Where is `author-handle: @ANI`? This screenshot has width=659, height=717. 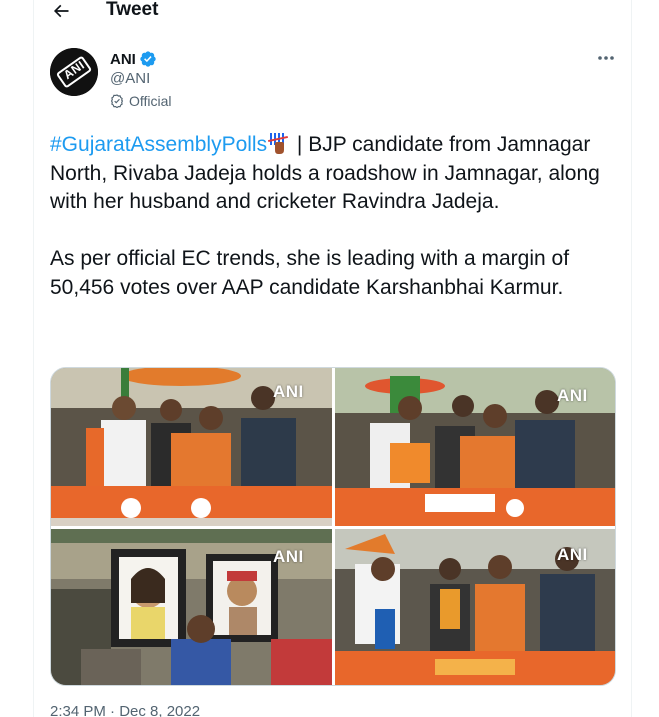 author-handle: @ANI is located at coordinates (130, 78).